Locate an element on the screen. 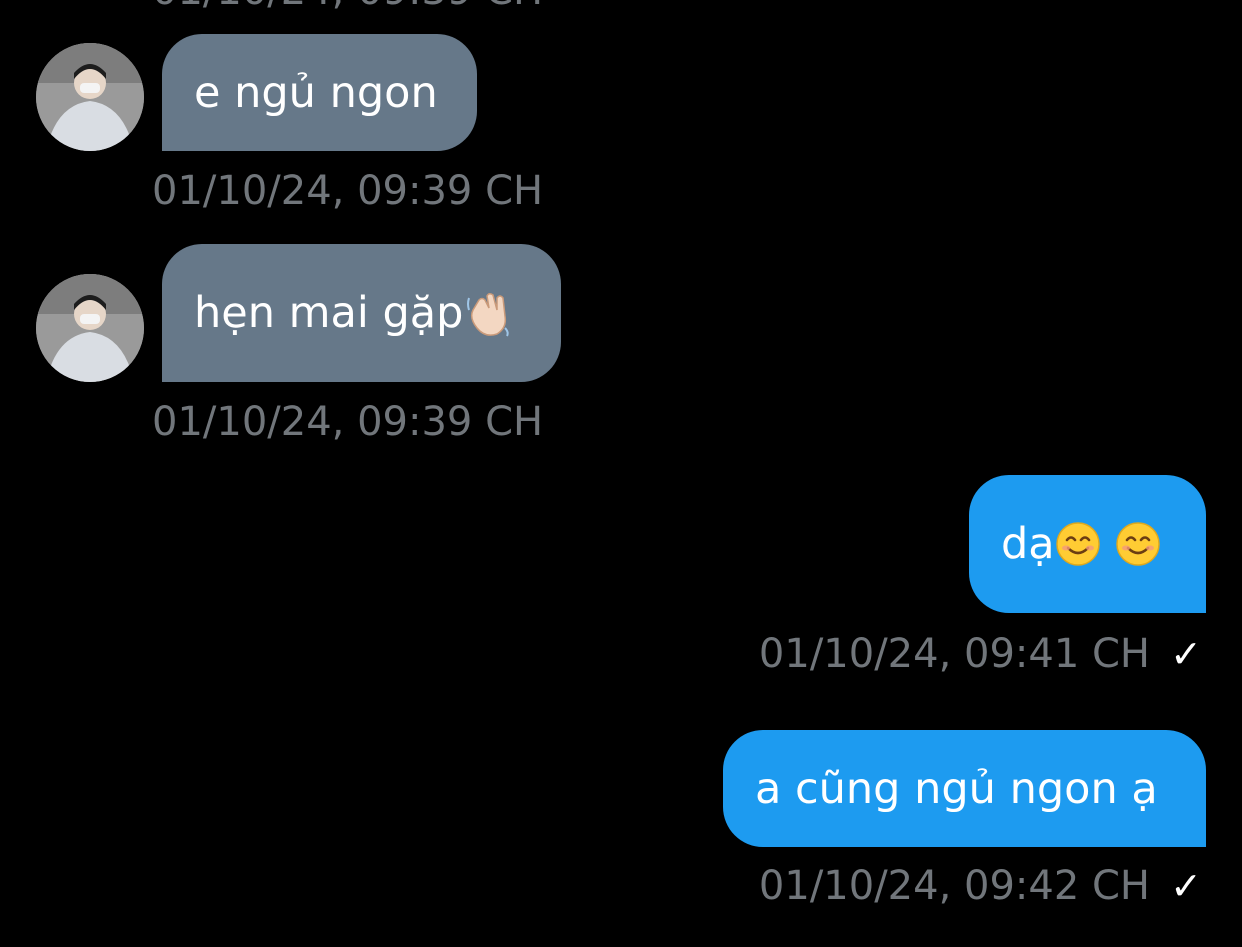 The height and width of the screenshot is (947, 1242). waving-hand-icon is located at coordinates (488, 314).